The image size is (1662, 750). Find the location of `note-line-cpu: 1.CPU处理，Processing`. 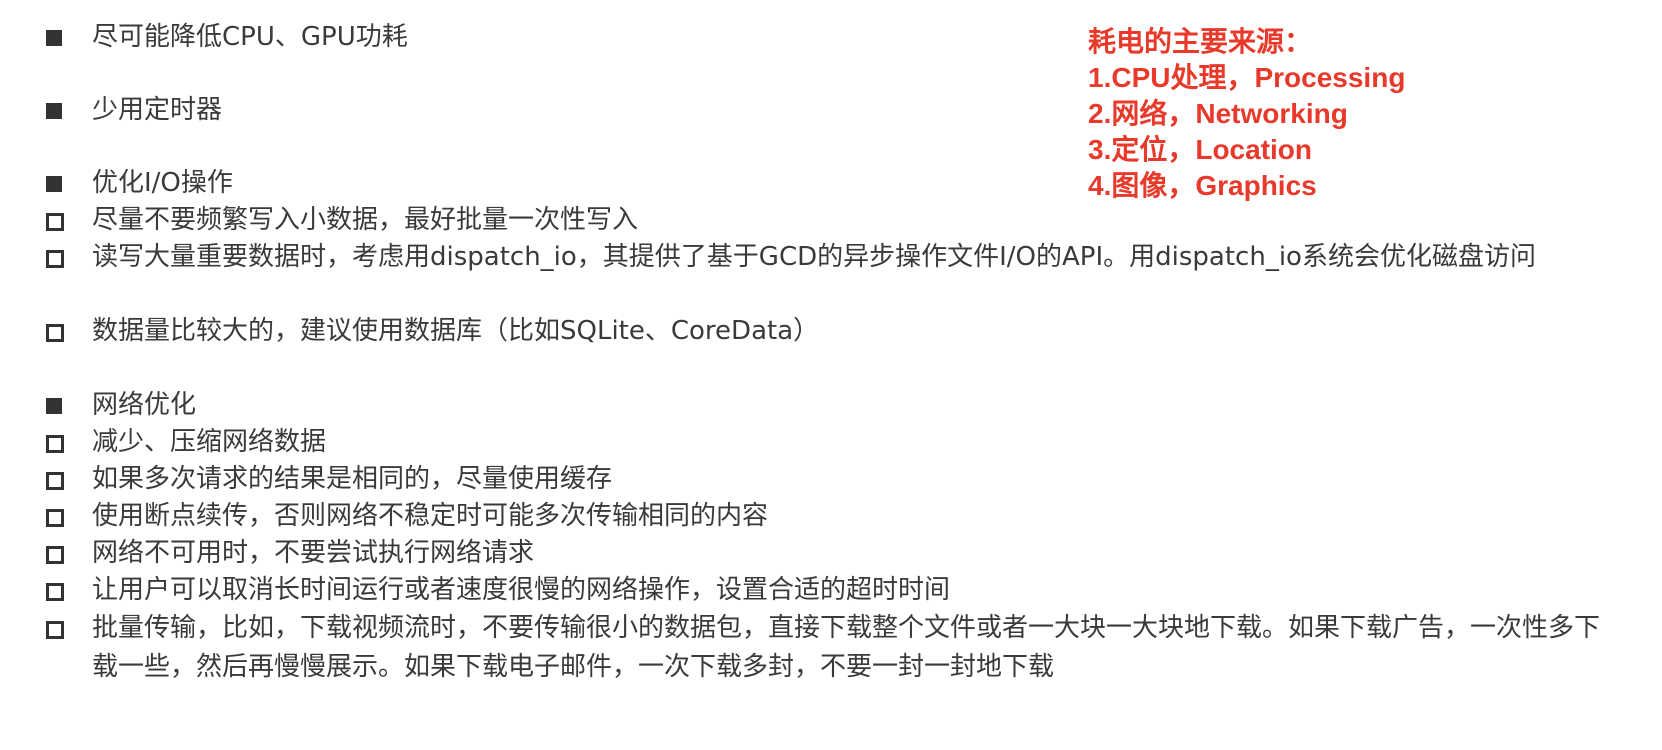

note-line-cpu: 1.CPU处理，Processing is located at coordinates (1247, 77).